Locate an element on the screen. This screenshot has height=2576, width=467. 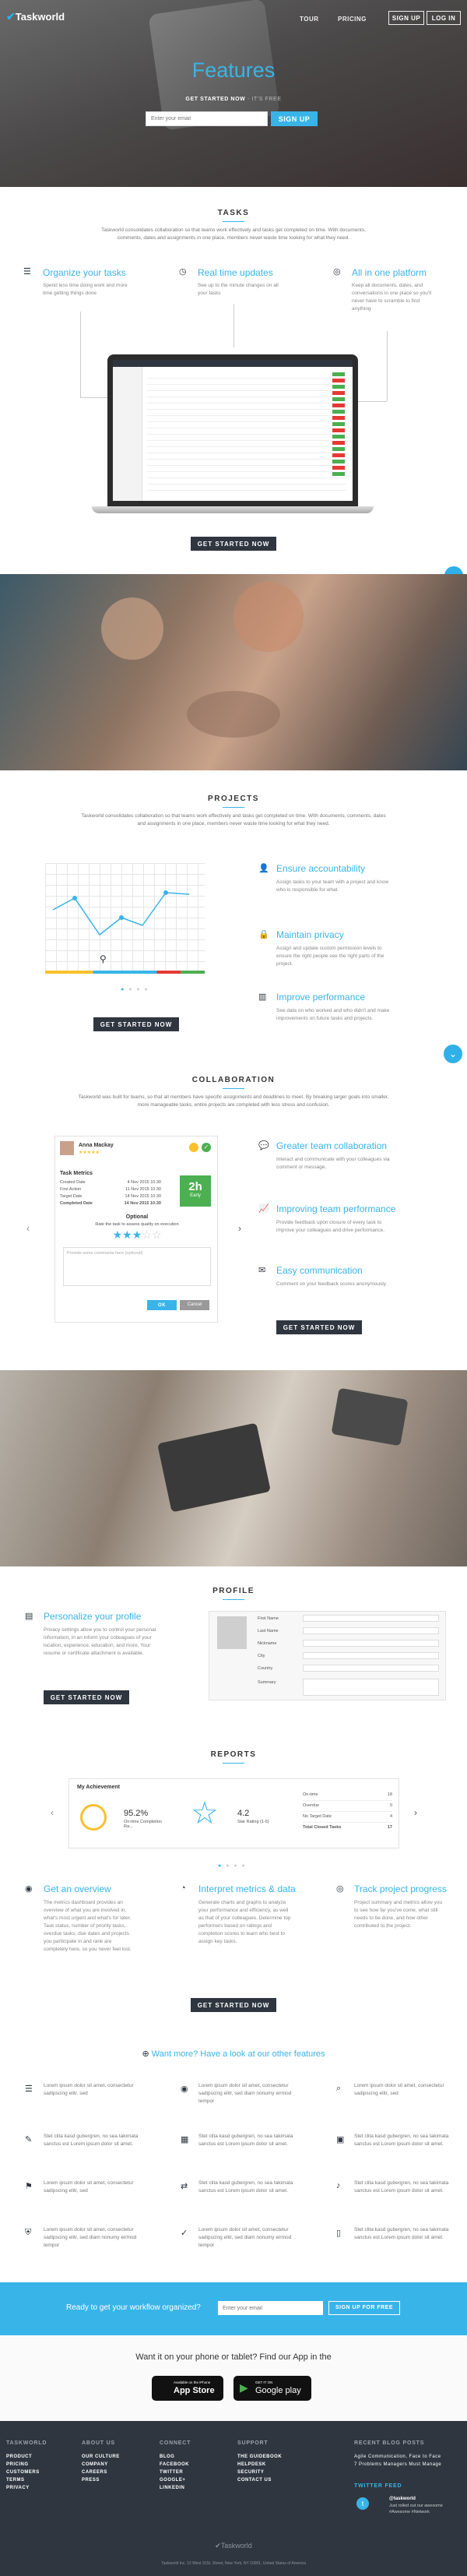
google-play-button: ▶ GET IT ON Google play is located at coordinates (272, 2388).